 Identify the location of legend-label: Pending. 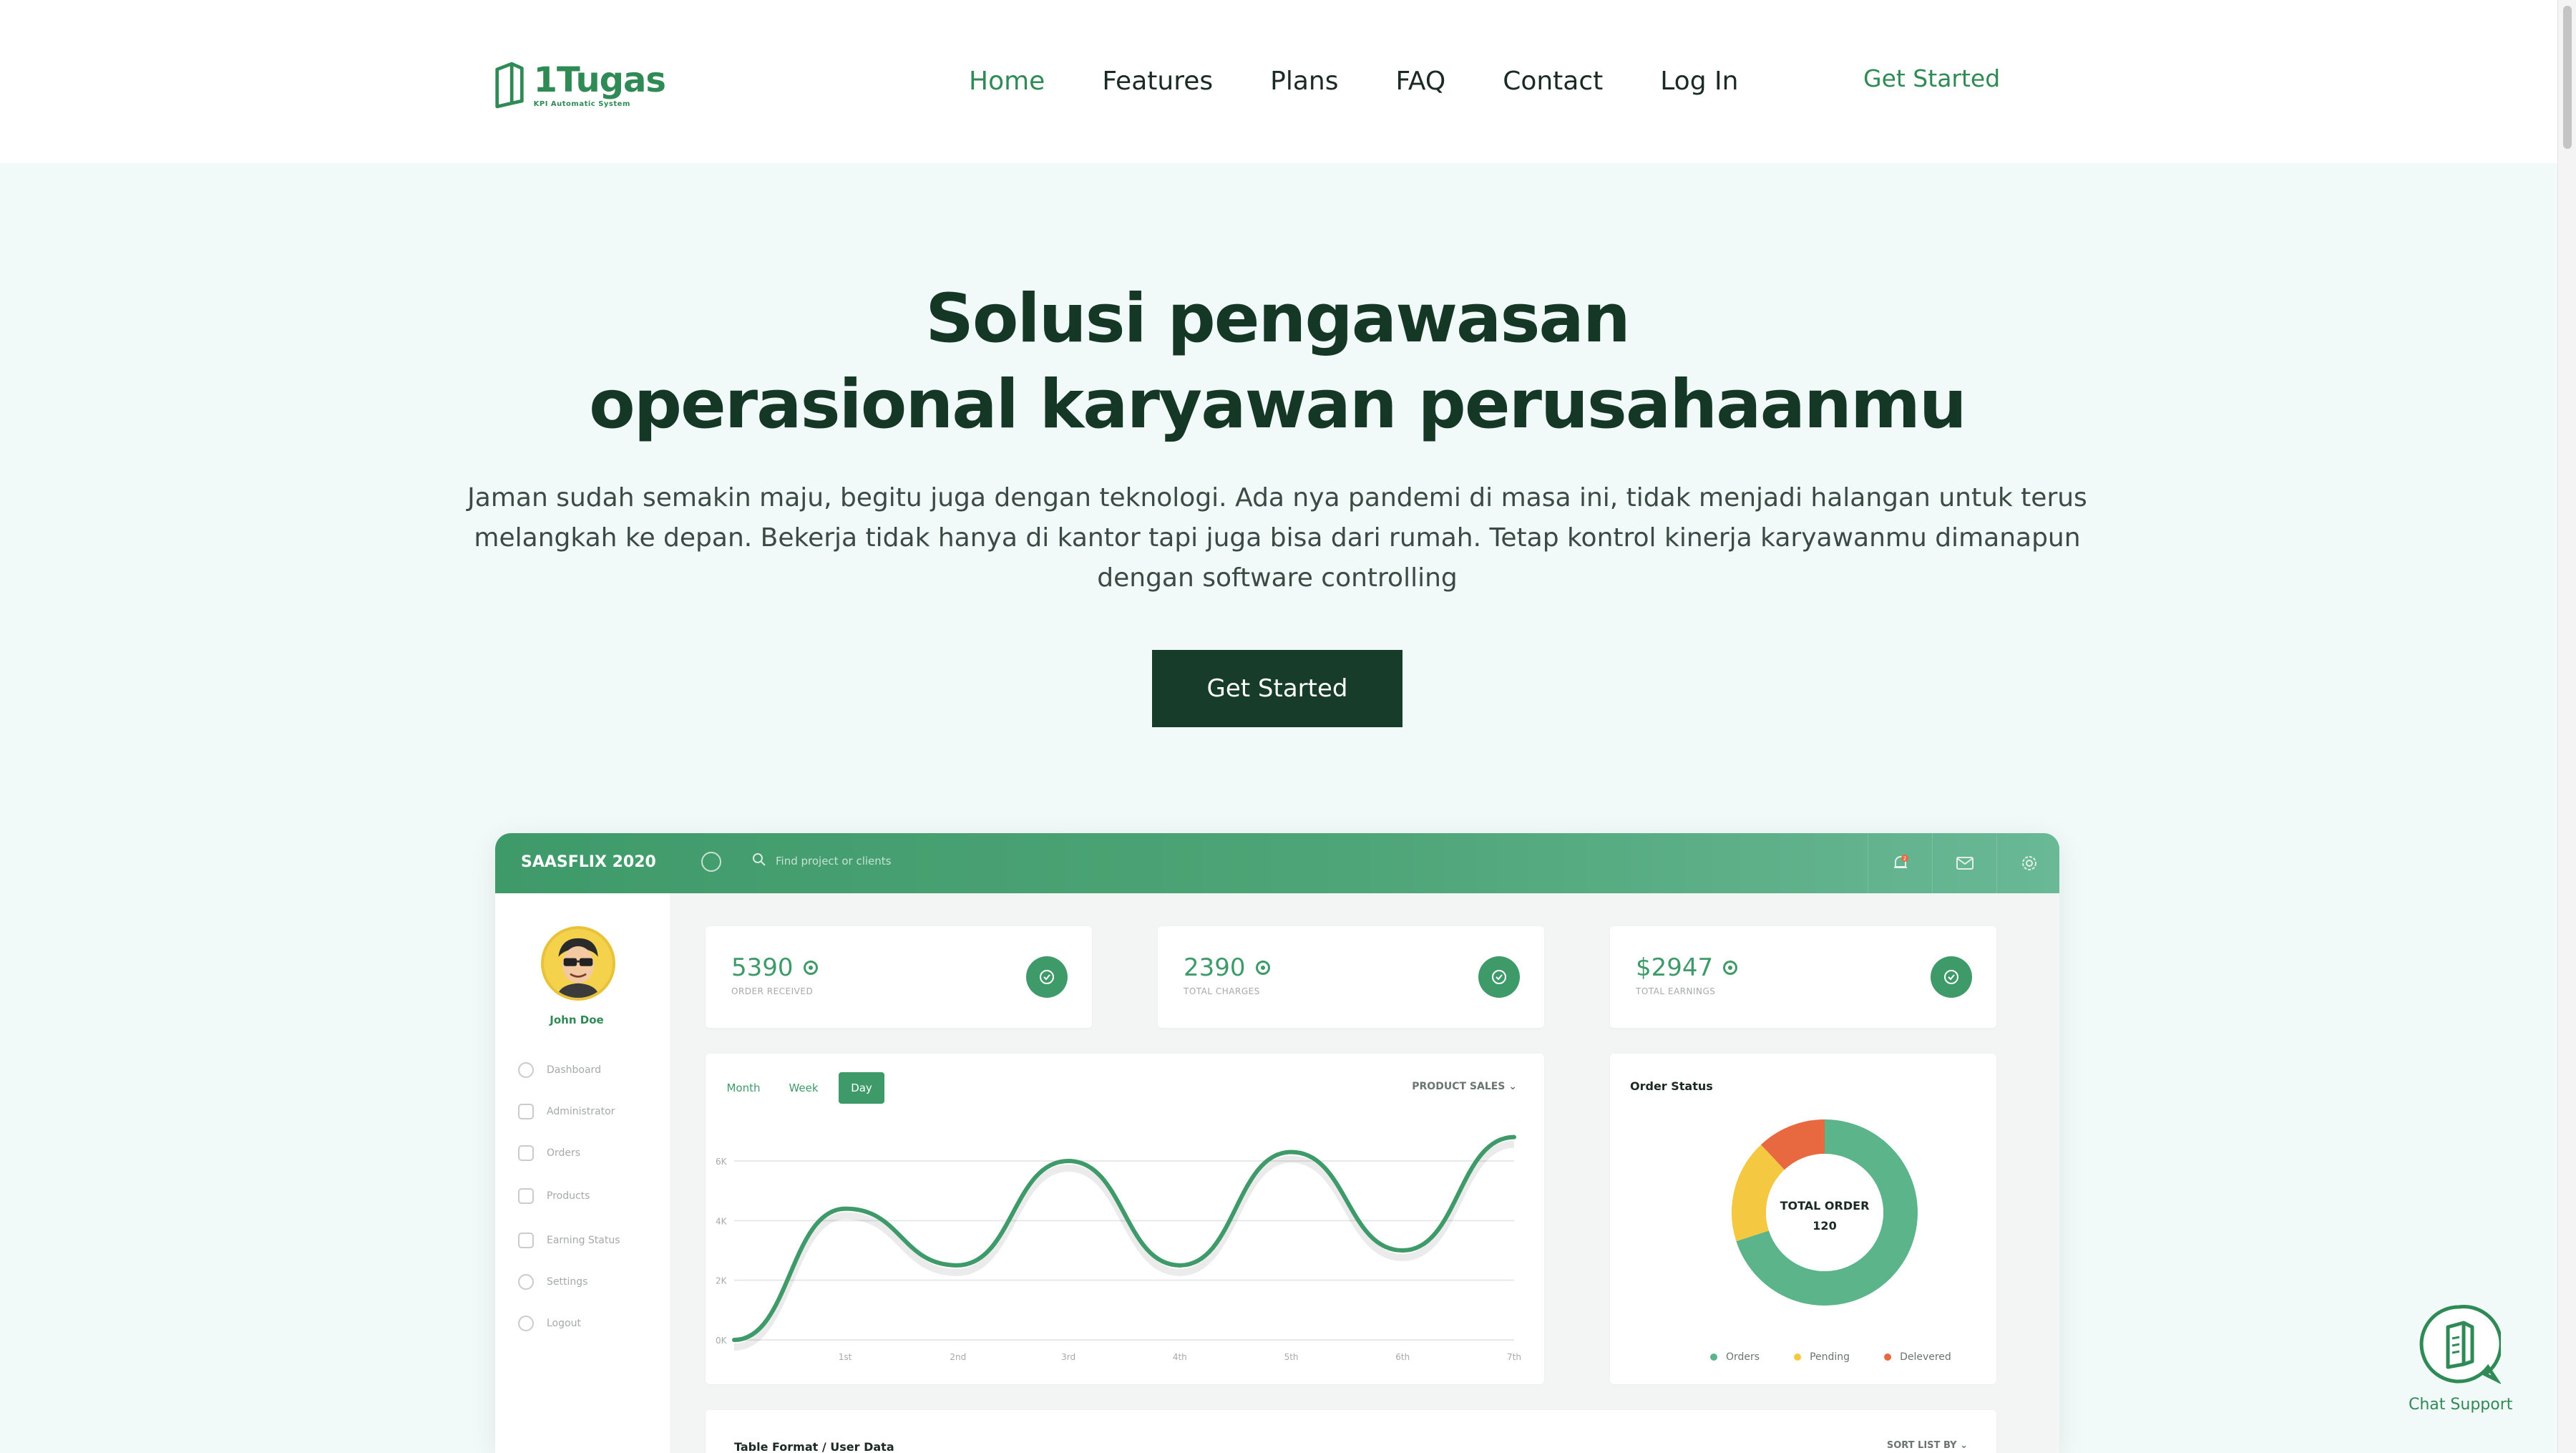
(1830, 1357).